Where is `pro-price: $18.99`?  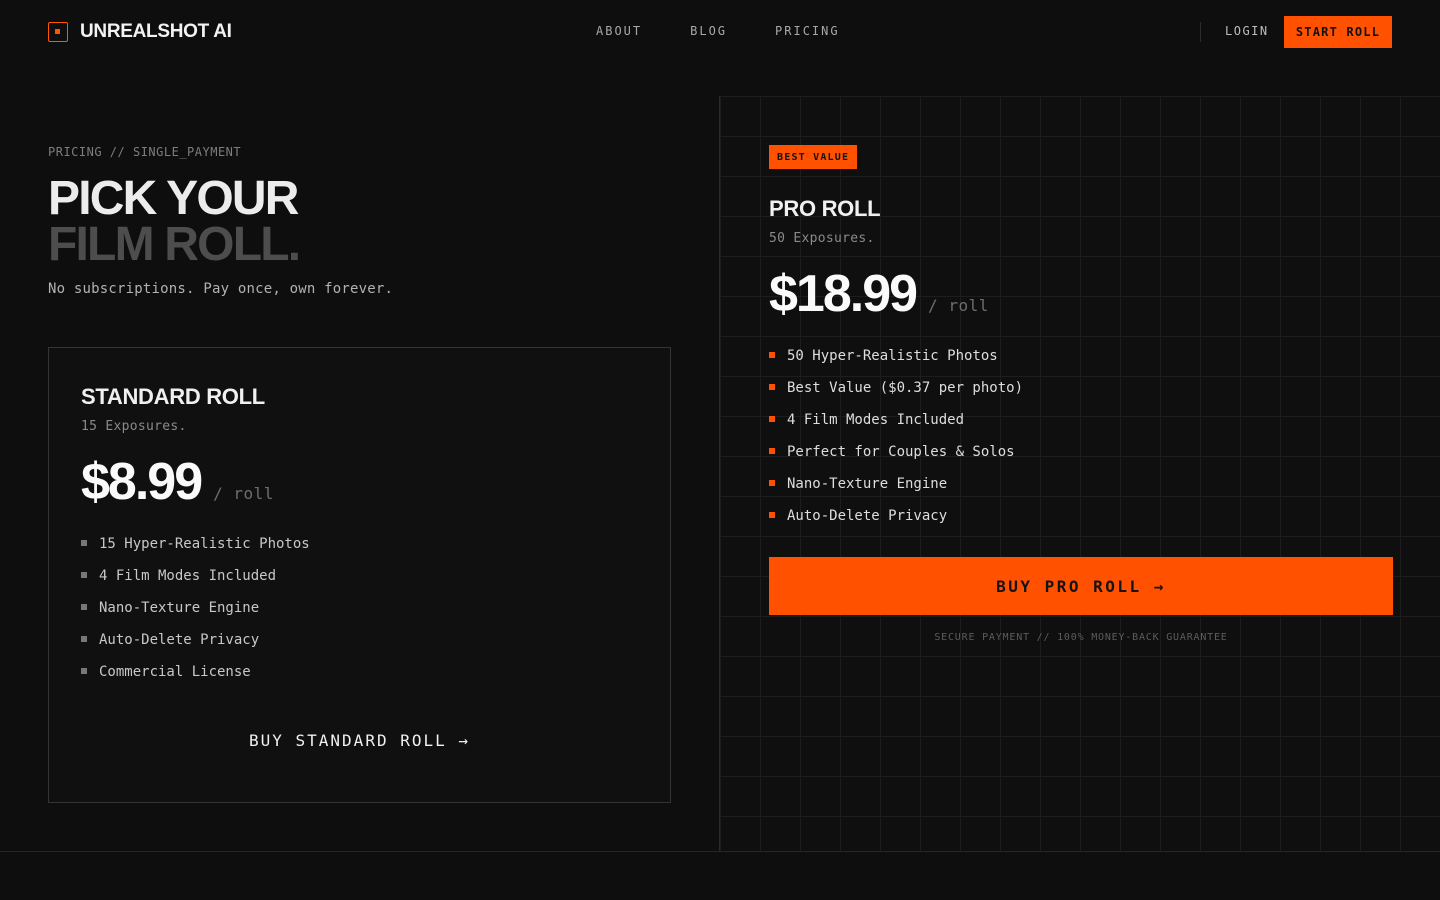 pro-price: $18.99 is located at coordinates (843, 294).